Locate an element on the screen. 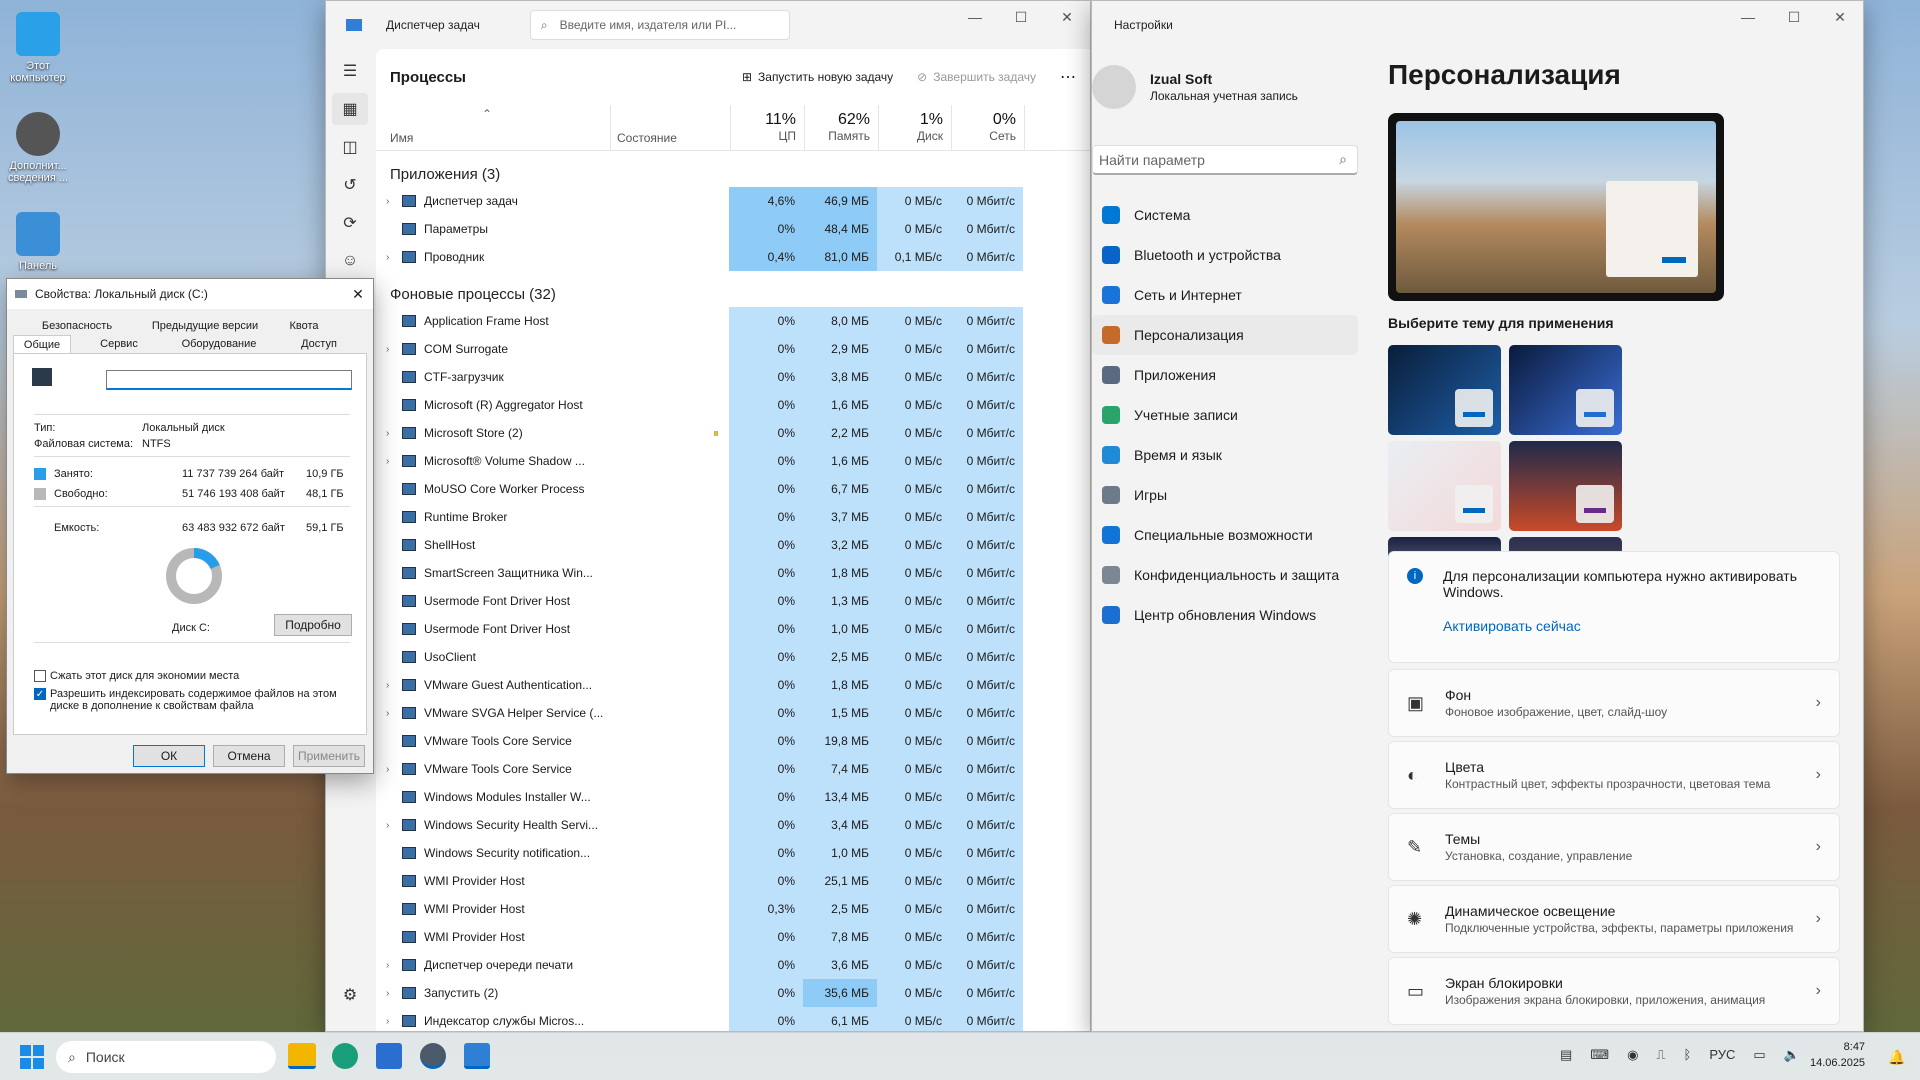 Image resolution: width=1920 pixels, height=1080 pixels. drive-label-input is located at coordinates (229, 380).